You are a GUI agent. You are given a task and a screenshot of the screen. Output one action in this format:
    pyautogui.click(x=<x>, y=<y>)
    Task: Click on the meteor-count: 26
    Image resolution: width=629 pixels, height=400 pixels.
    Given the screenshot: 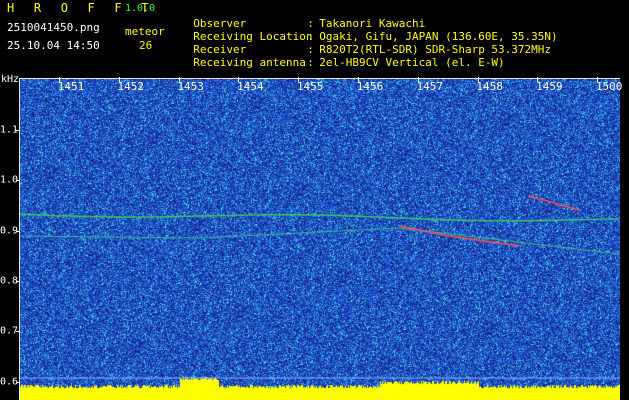 What is the action you would take?
    pyautogui.click(x=146, y=45)
    